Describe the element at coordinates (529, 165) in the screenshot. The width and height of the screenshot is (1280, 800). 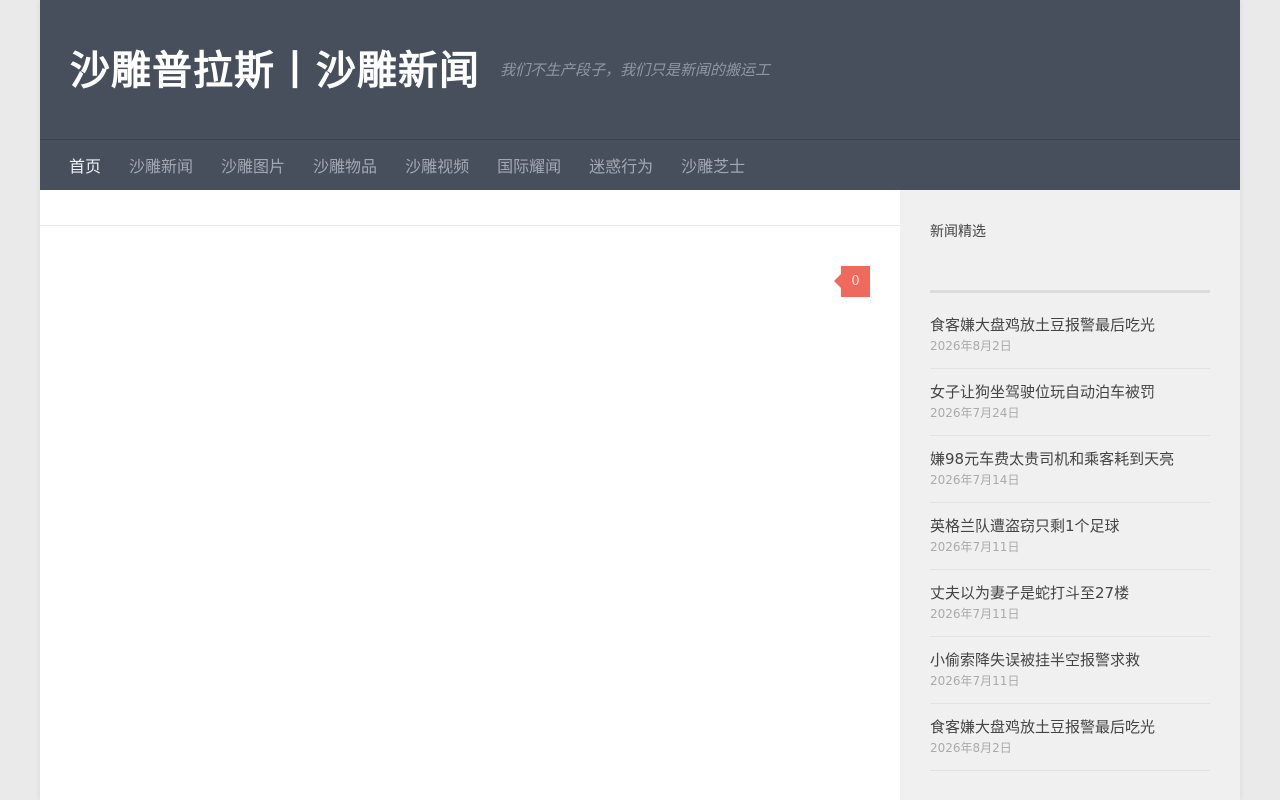
I see `nav-item-international: 国际耀闻` at that location.